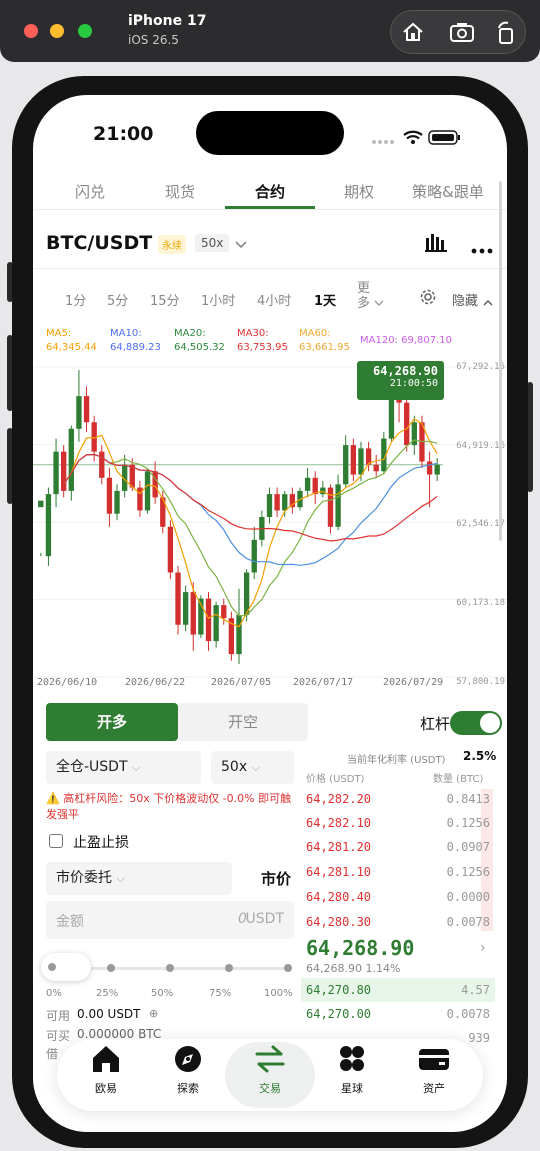 The width and height of the screenshot is (540, 1151). Describe the element at coordinates (162, 993) in the screenshot. I see `slider-label-50: 50%` at that location.